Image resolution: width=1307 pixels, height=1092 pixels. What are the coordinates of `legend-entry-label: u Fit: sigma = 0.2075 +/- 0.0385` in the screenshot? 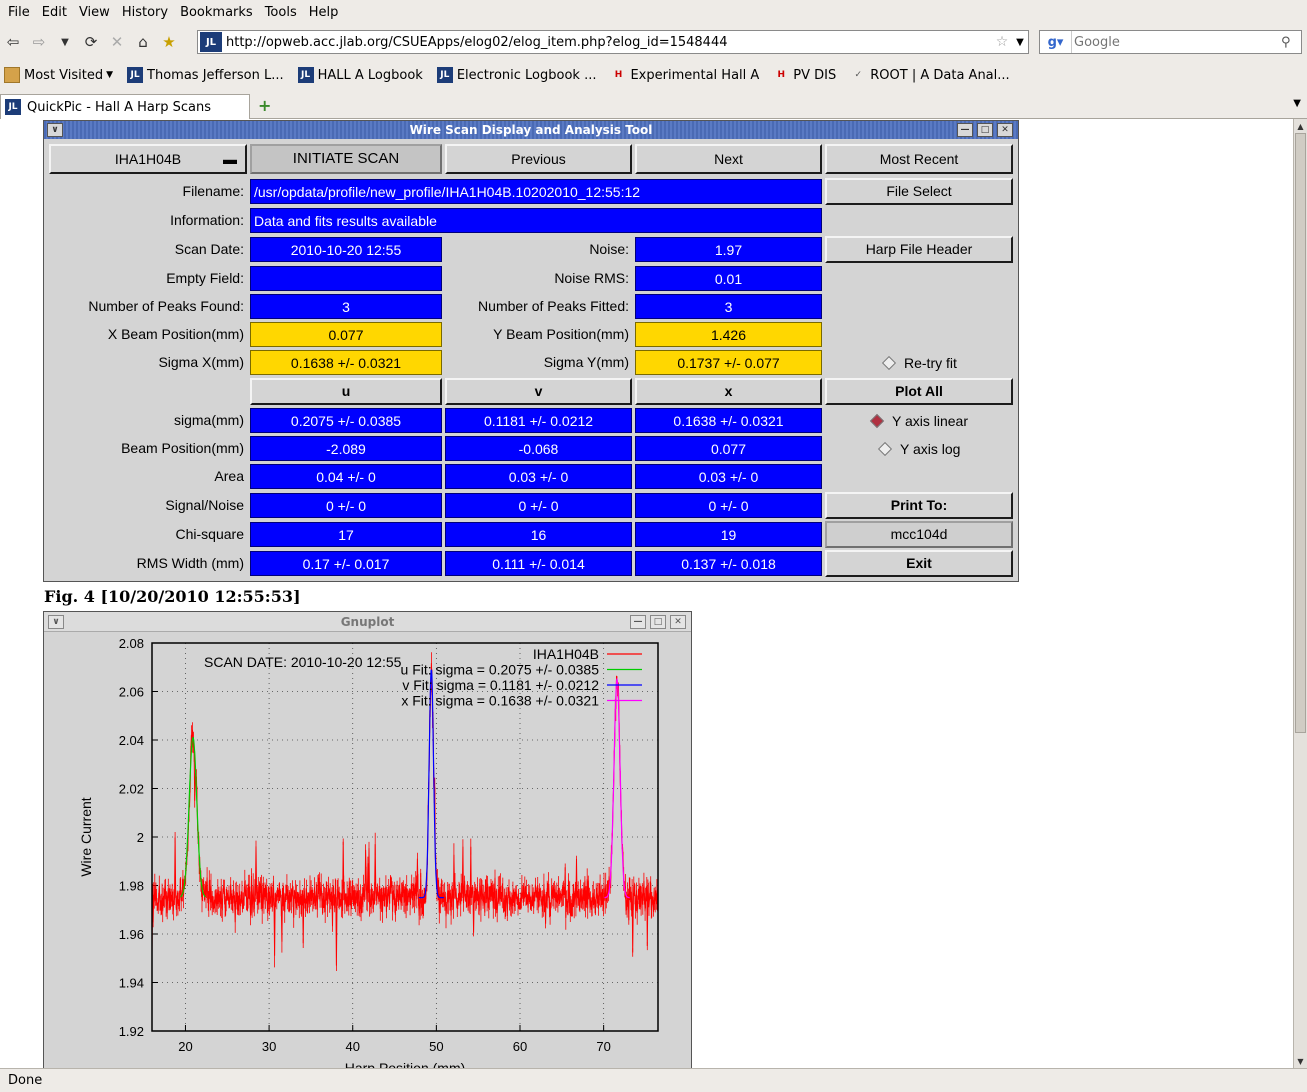 It's located at (500, 670).